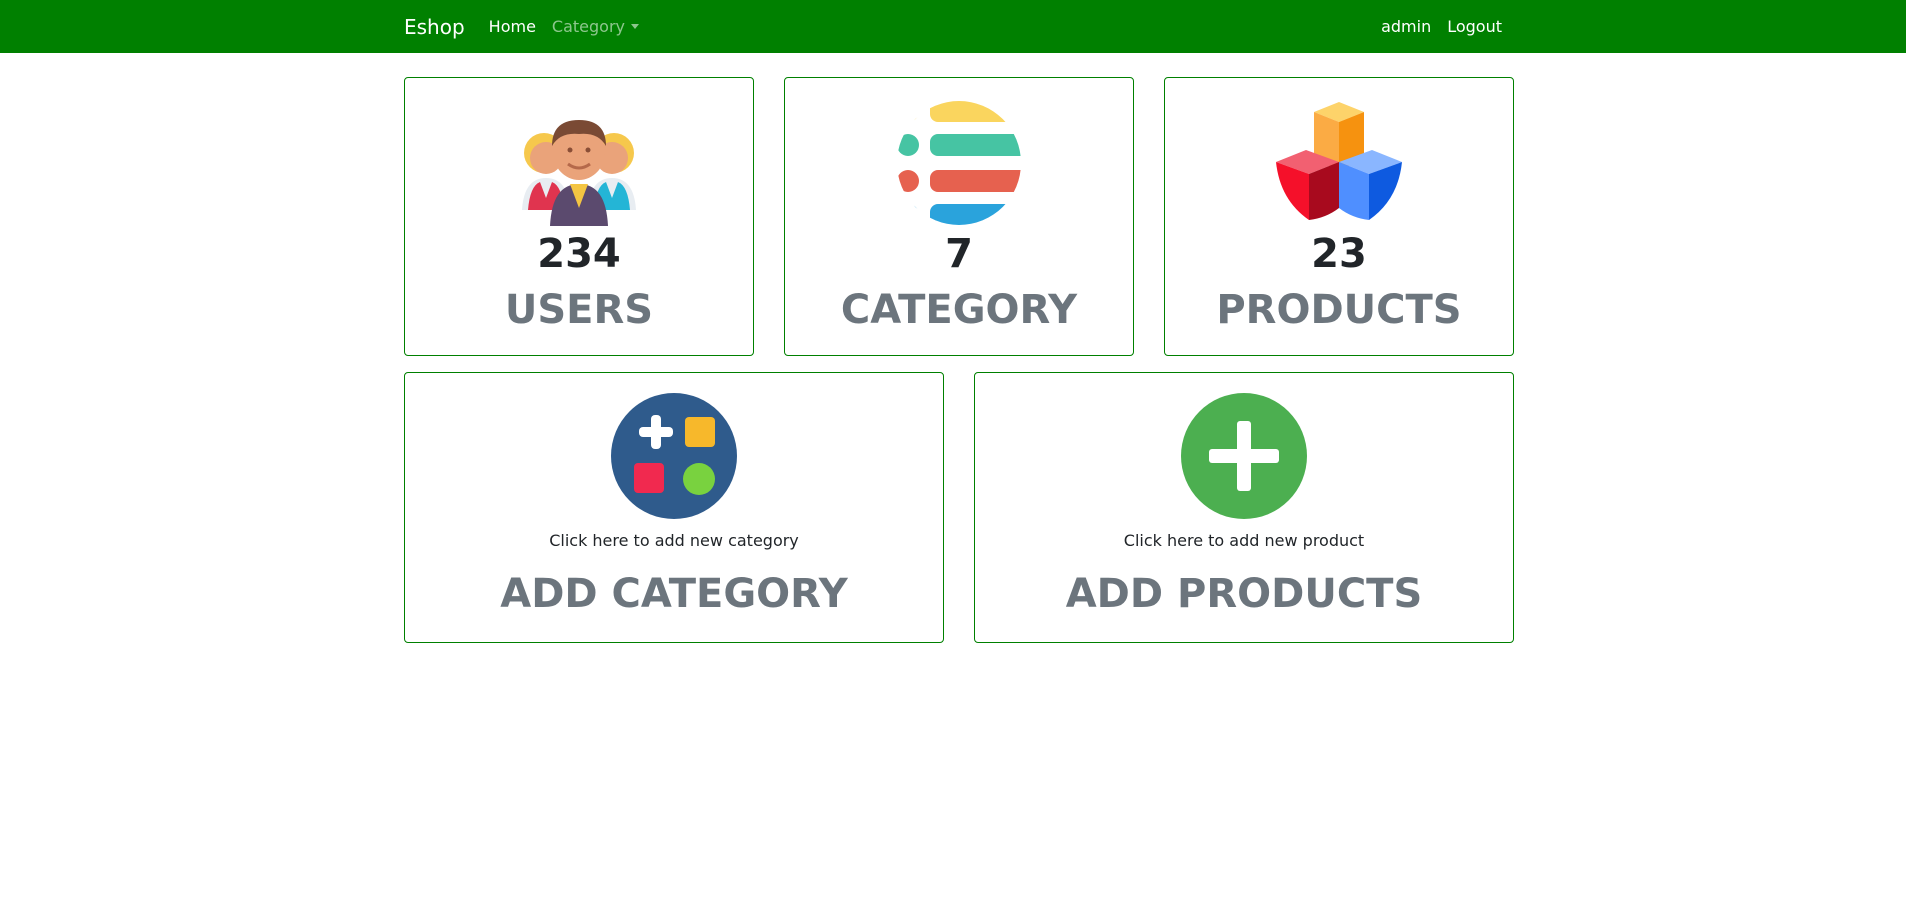  Describe the element at coordinates (579, 254) in the screenshot. I see `users-count: 234` at that location.